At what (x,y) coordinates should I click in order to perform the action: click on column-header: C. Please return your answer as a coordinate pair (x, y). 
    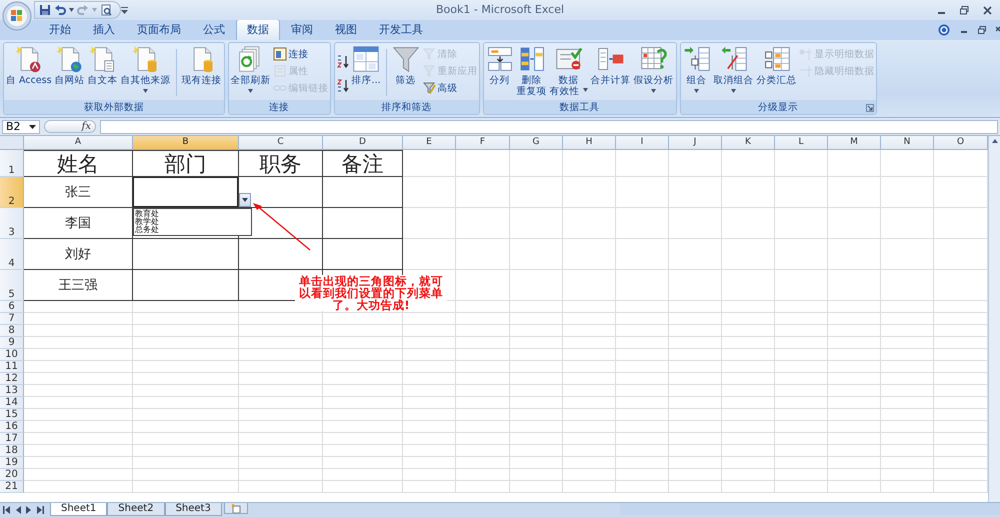
    Looking at the image, I should click on (281, 143).